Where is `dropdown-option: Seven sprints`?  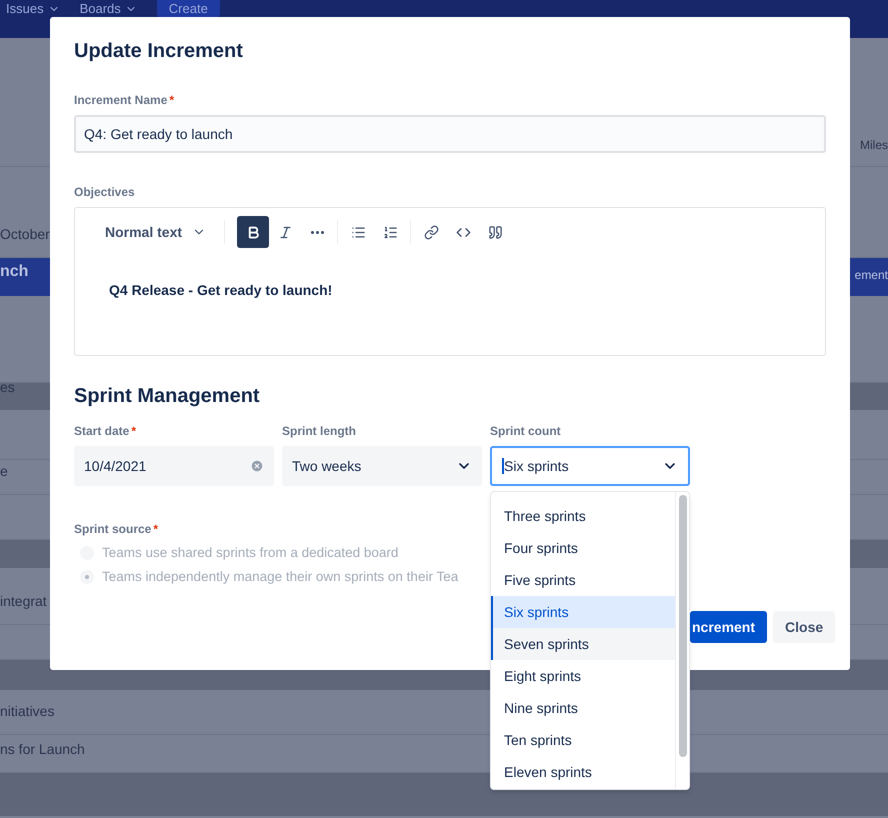
dropdown-option: Seven sprints is located at coordinates (583, 644).